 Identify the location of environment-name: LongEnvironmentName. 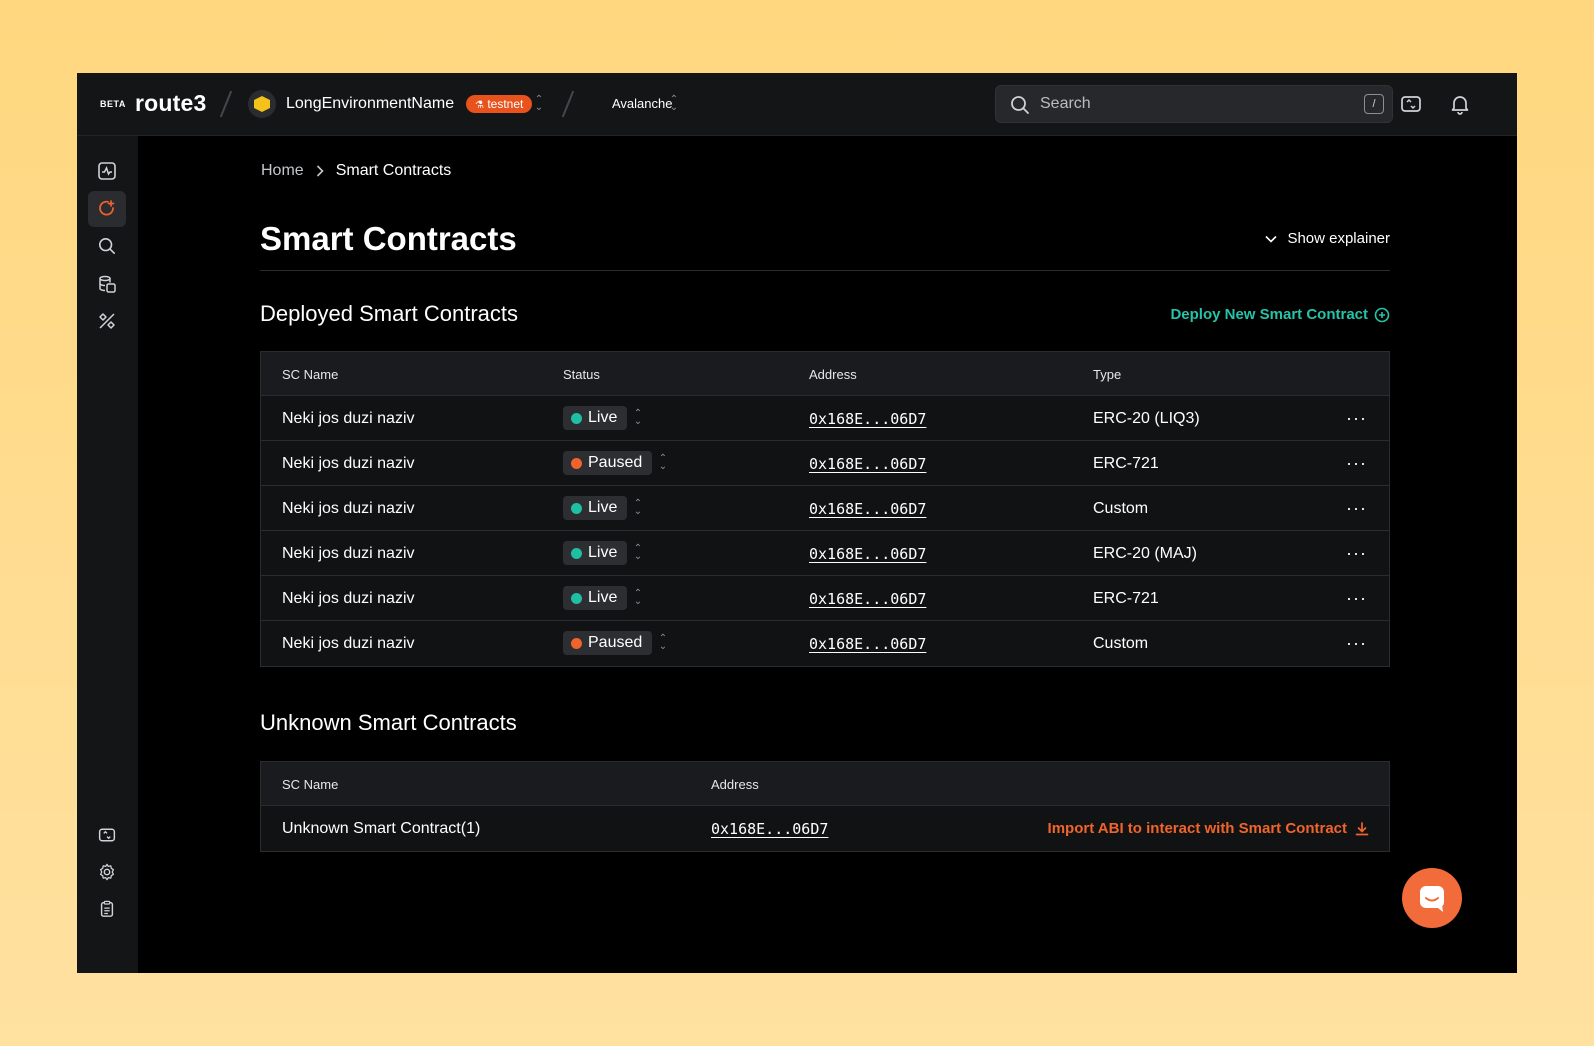
(370, 104).